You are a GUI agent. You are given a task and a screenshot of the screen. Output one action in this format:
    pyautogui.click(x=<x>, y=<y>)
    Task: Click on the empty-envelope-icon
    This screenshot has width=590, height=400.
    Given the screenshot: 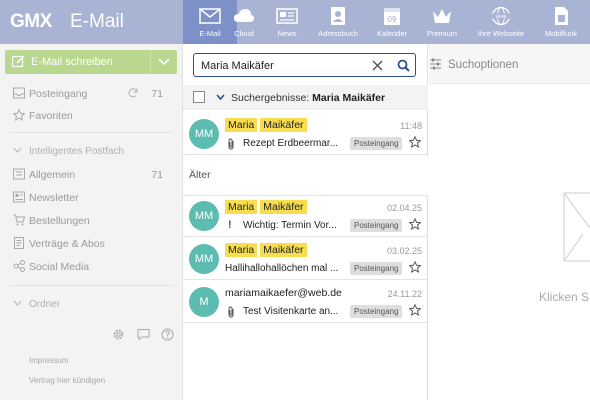 What is the action you would take?
    pyautogui.click(x=576, y=227)
    